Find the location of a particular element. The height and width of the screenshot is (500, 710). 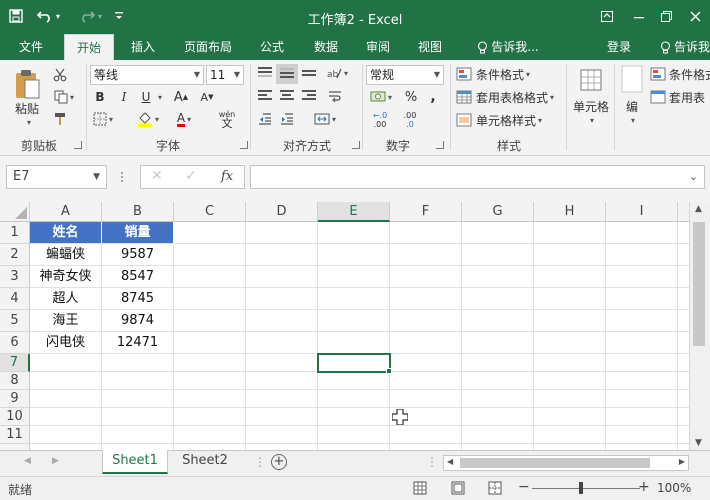

sign-in-link: 登录 is located at coordinates (619, 47).